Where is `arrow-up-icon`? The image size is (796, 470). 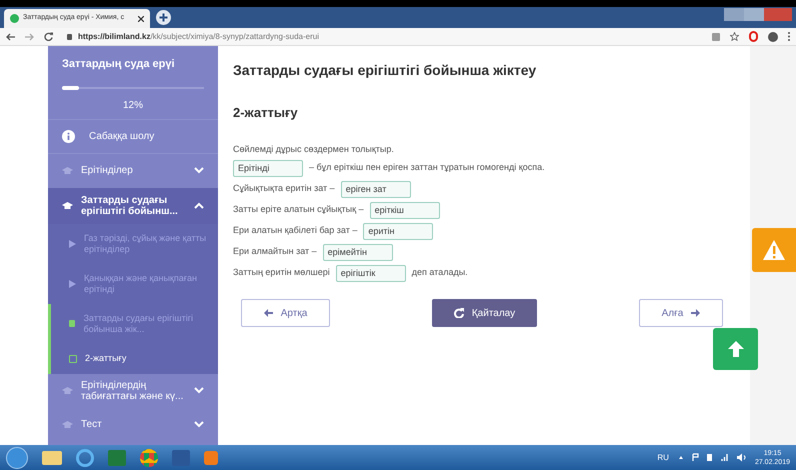
arrow-up-icon is located at coordinates (736, 349).